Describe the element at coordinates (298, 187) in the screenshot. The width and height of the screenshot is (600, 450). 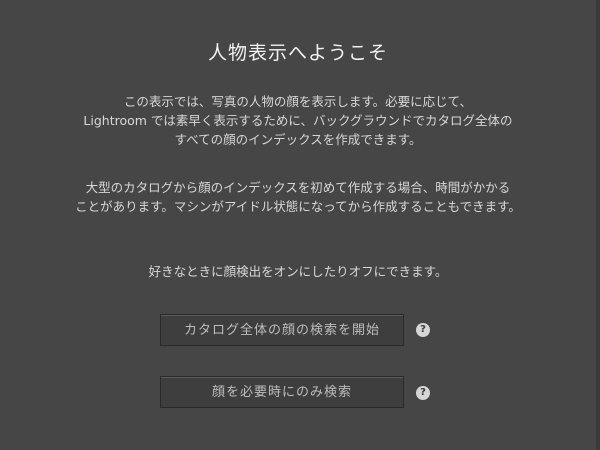
I see `note-line: 大型のカタログから顔のインデックスを初めて作成する場合、時間がかかる` at that location.